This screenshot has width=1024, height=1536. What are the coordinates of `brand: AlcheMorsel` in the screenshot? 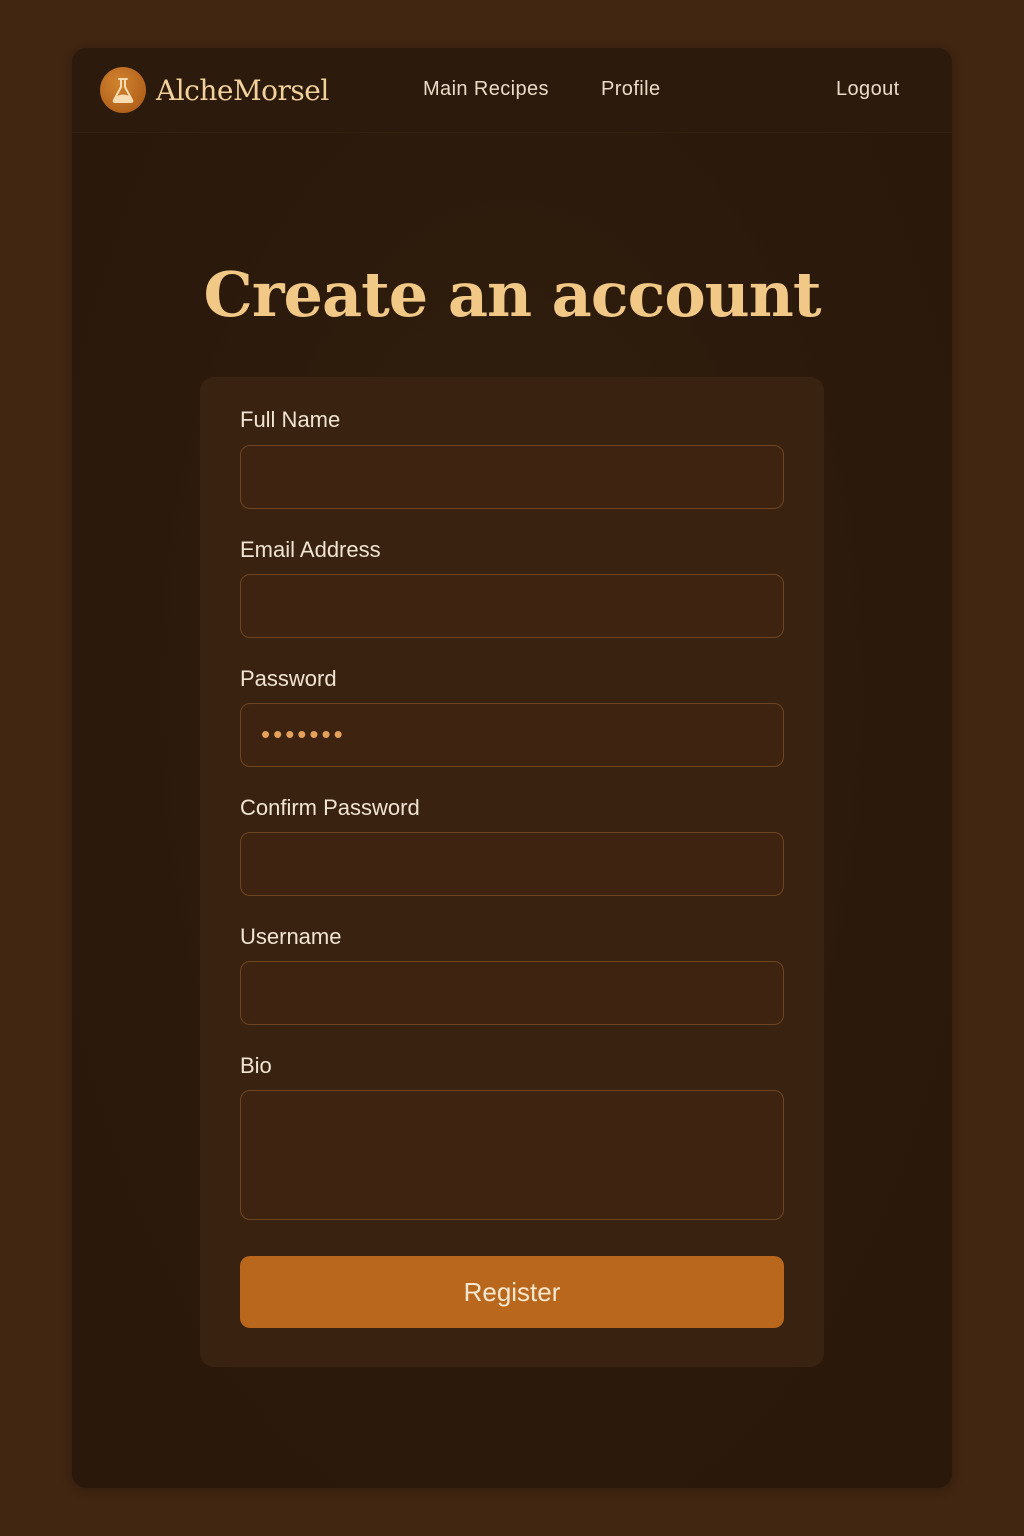 It's located at (214, 90).